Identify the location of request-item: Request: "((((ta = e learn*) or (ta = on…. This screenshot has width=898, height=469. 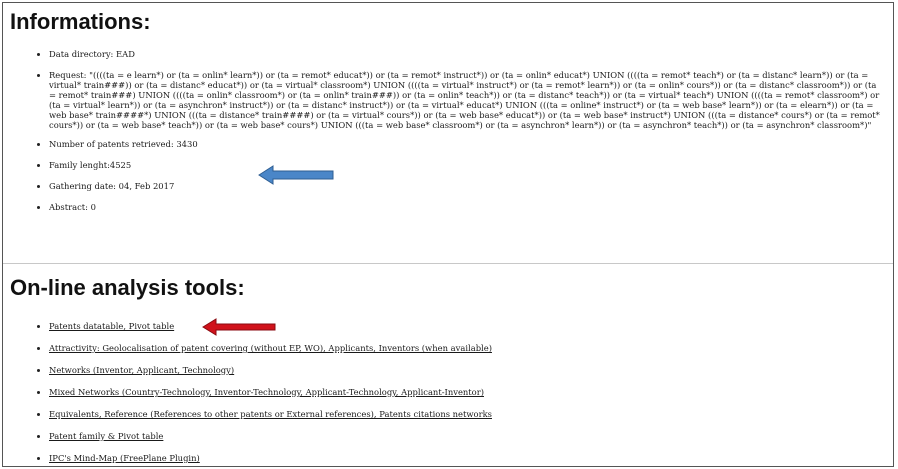
(460, 100).